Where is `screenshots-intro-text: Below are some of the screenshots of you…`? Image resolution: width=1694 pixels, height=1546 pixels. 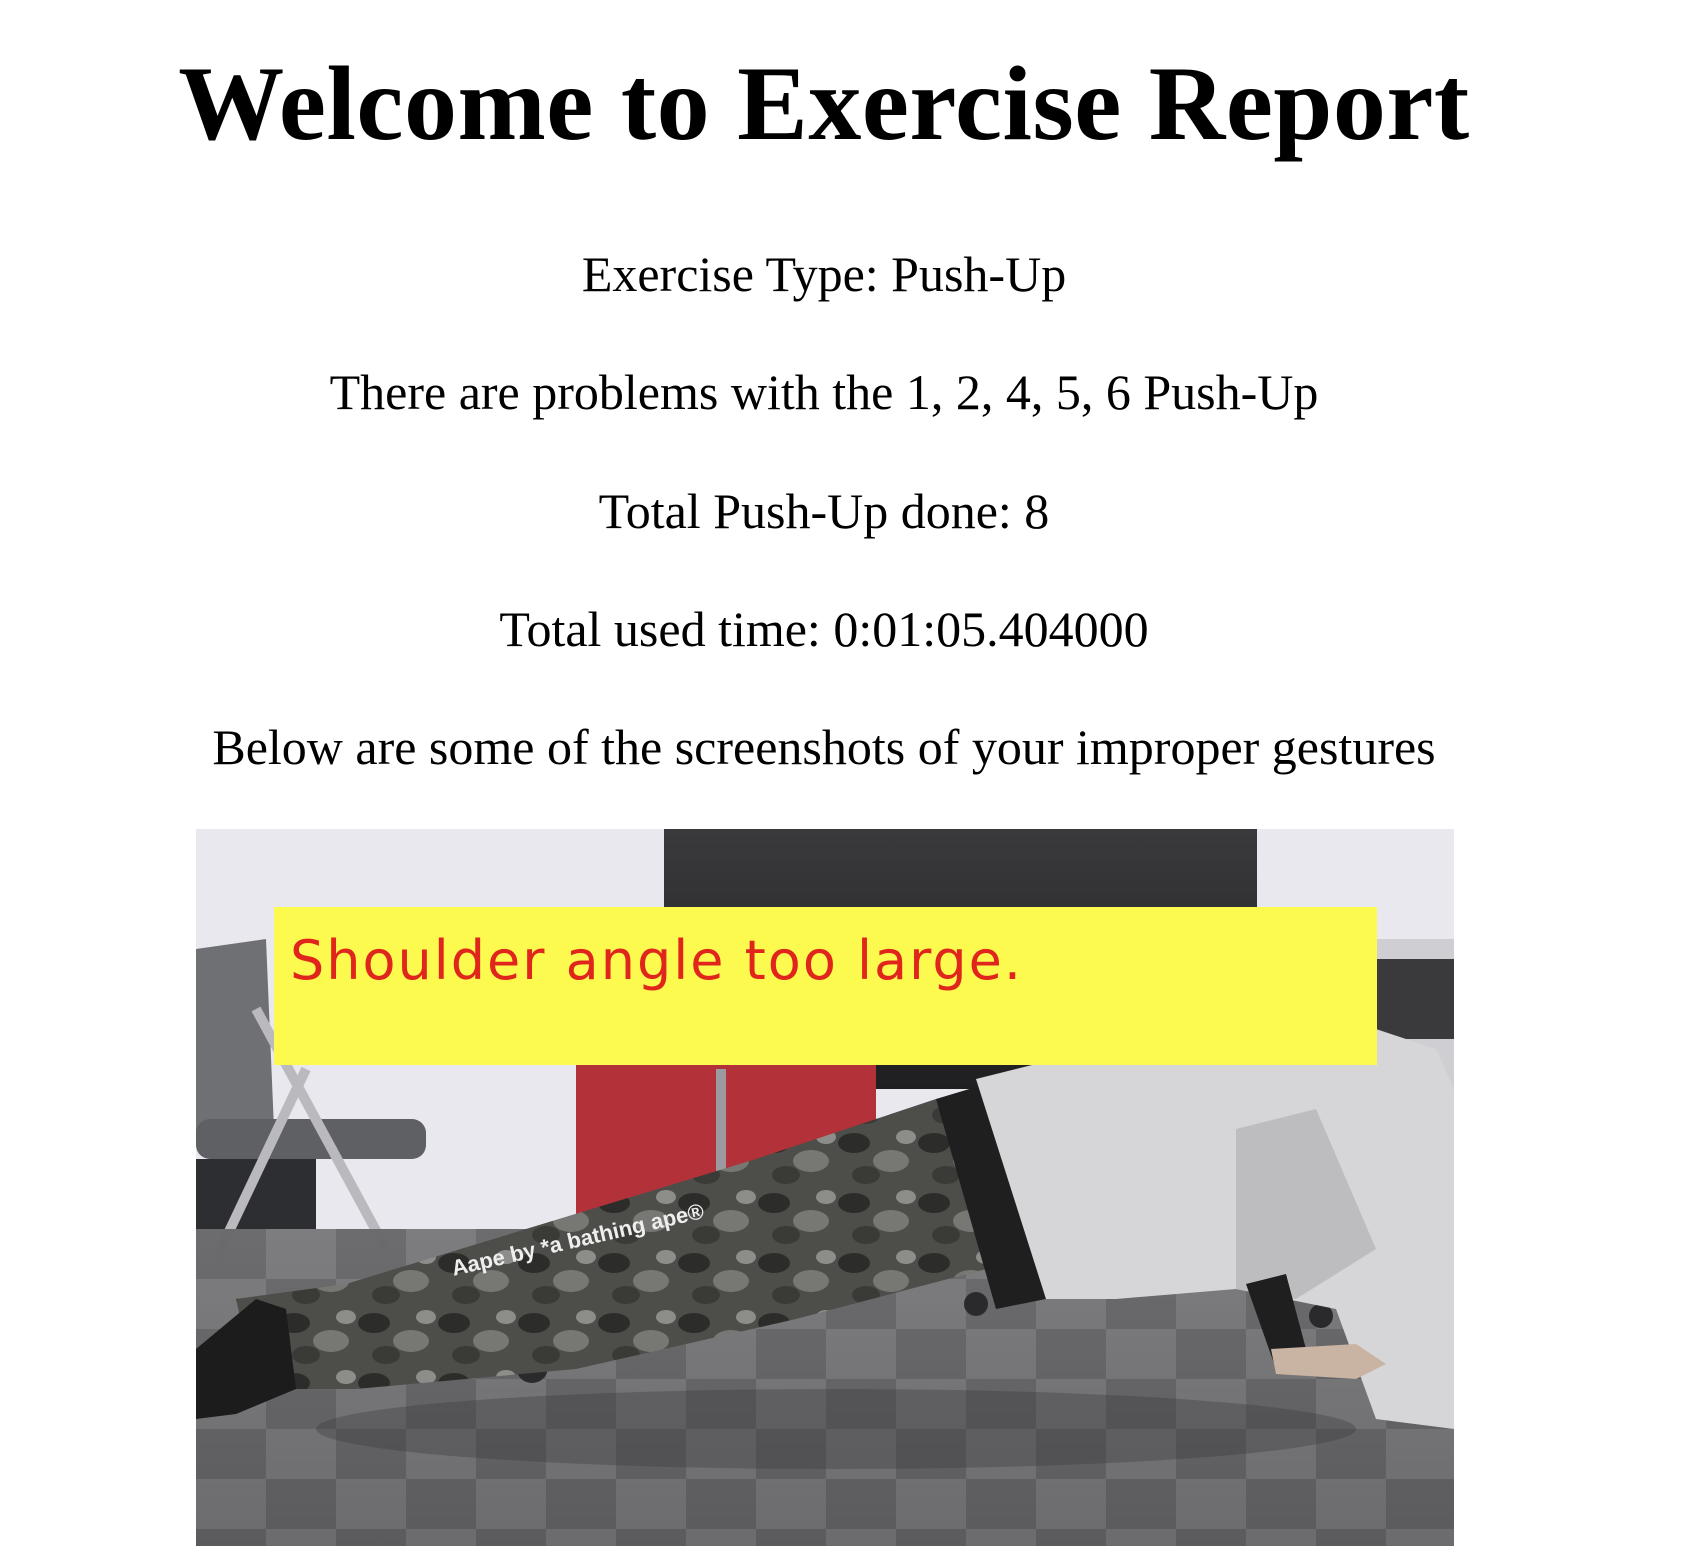 screenshots-intro-text: Below are some of the screenshots of you… is located at coordinates (824, 747).